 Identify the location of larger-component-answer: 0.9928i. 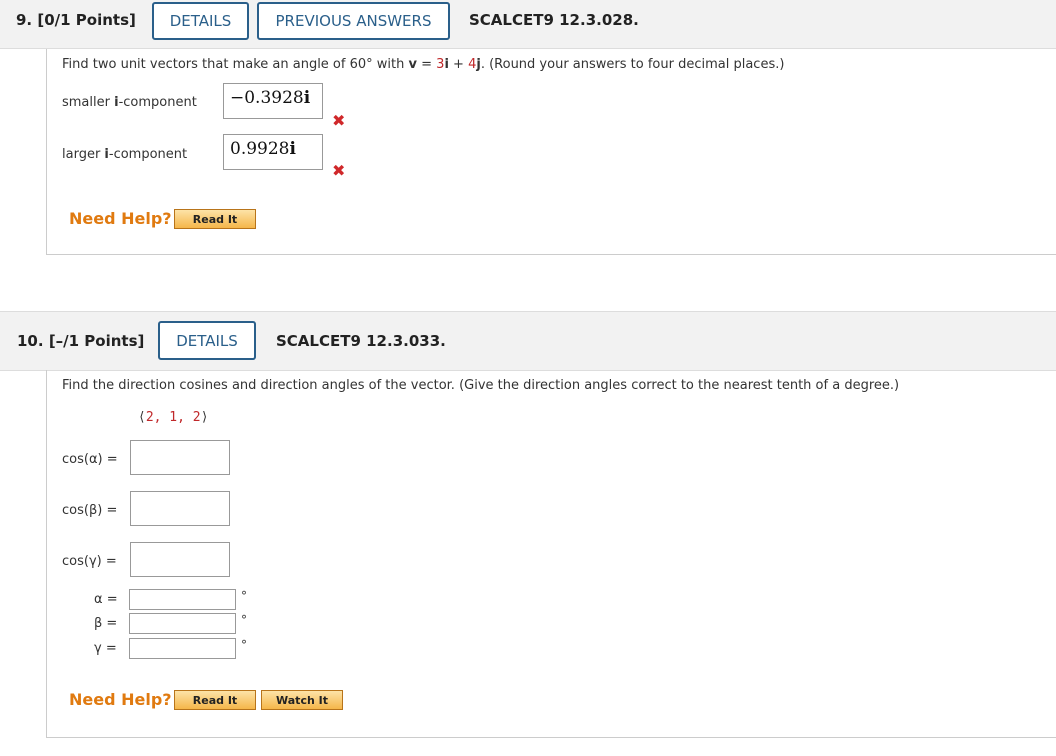
(273, 152).